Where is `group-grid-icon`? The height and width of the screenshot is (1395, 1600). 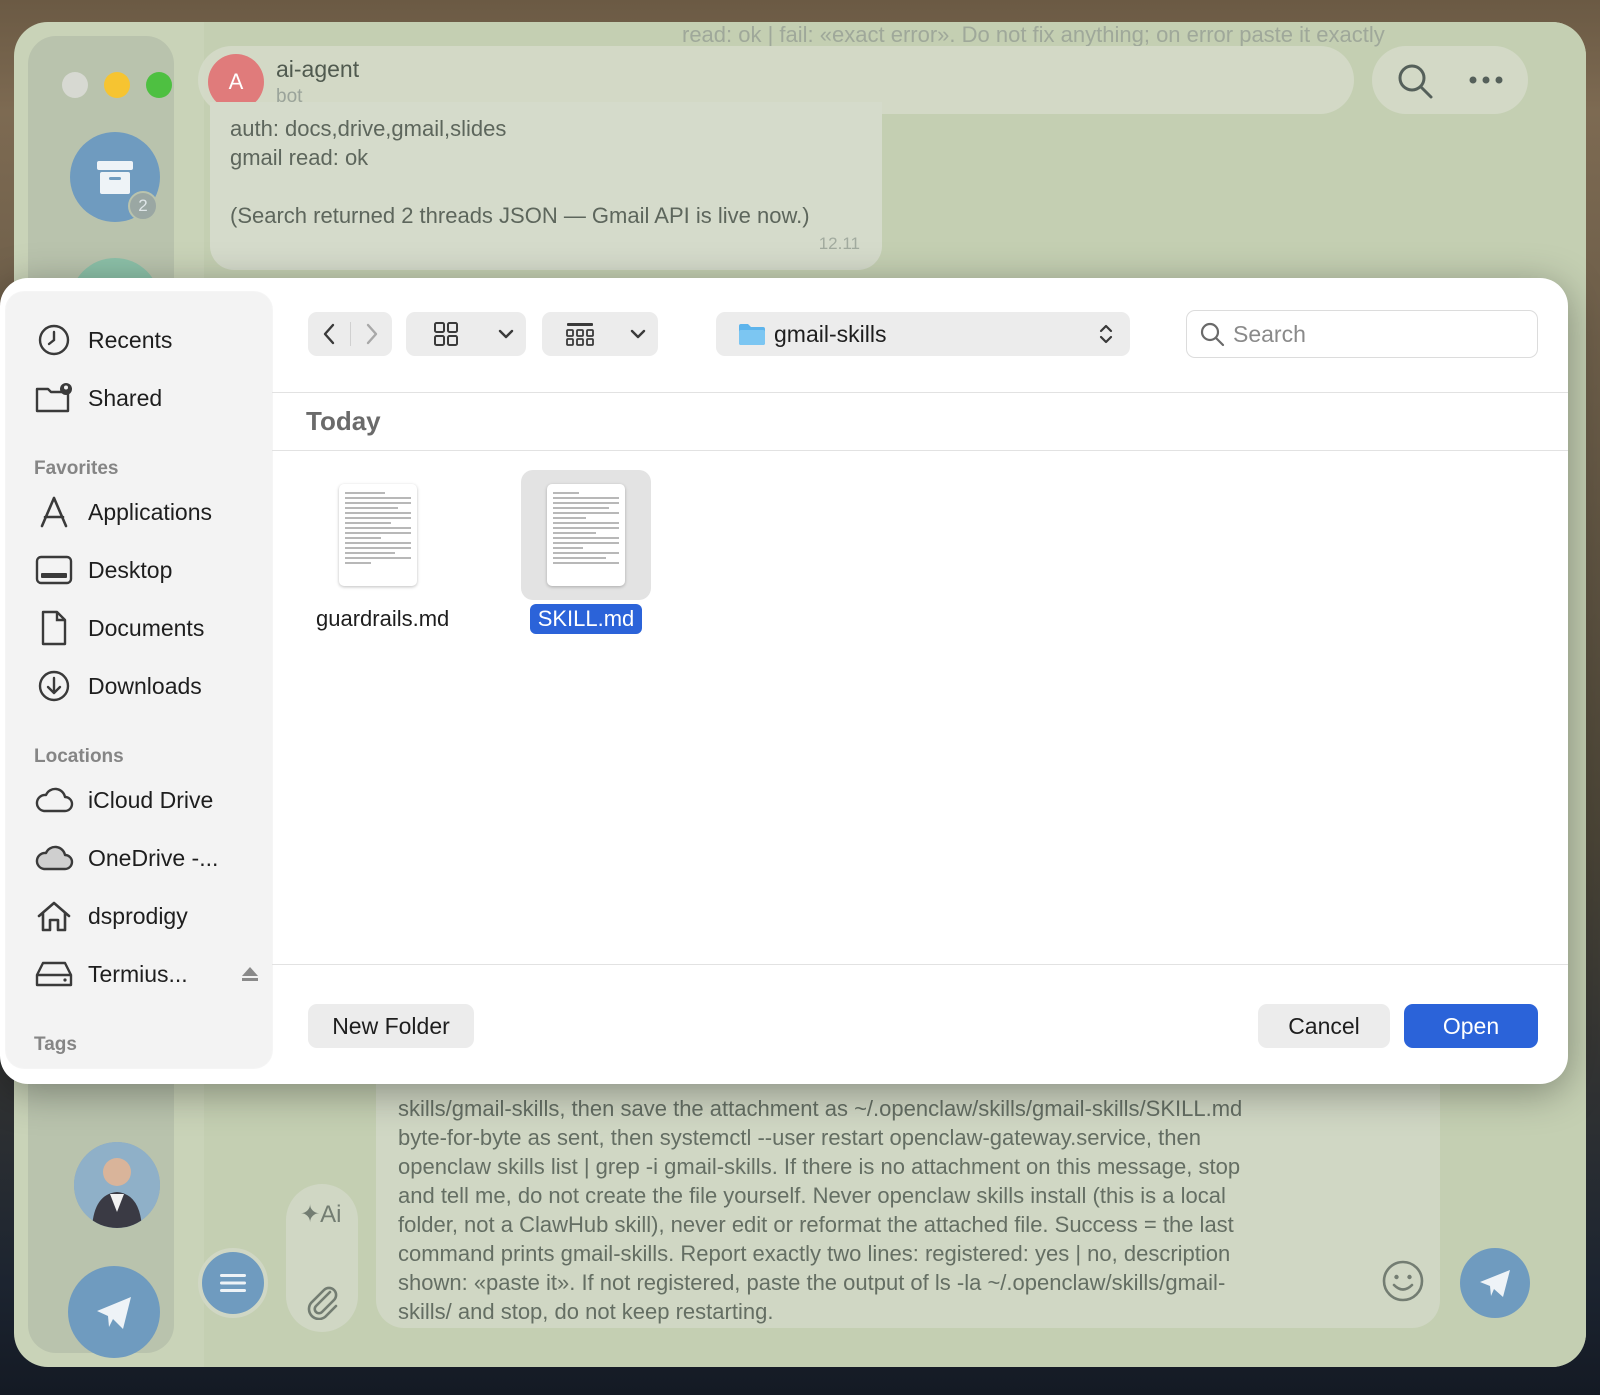
group-grid-icon is located at coordinates (580, 334).